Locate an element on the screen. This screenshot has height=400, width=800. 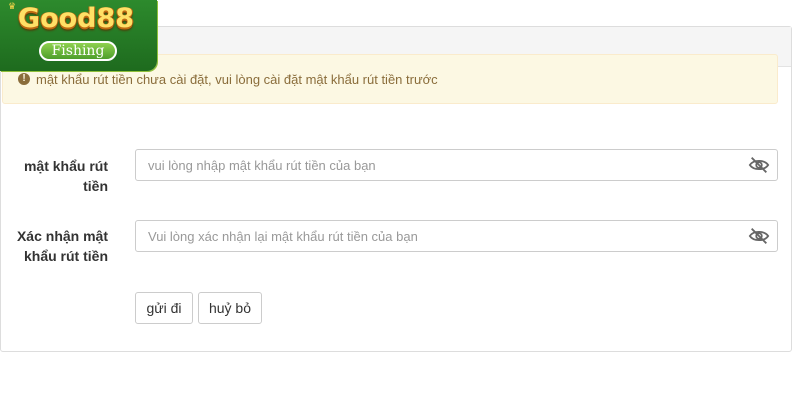
logo-subtitle: Fishing is located at coordinates (78, 51).